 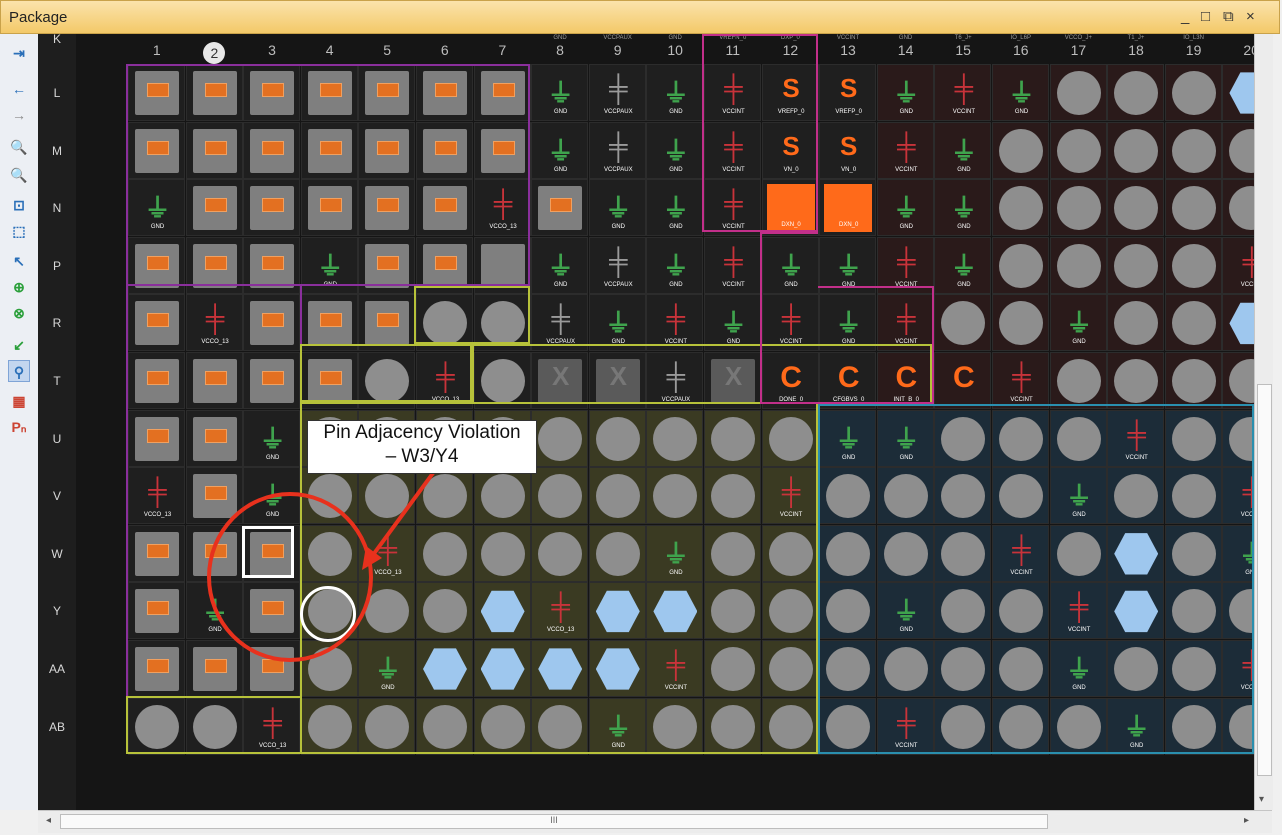 I want to click on pin-v11, so click(x=732, y=496).